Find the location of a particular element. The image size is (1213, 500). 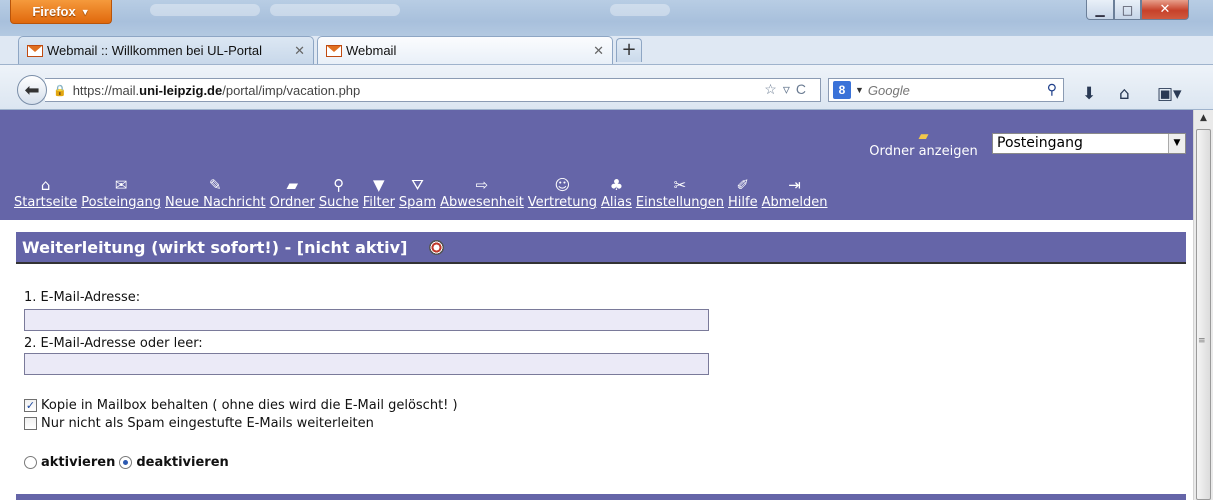

close-window-button: ✕ is located at coordinates (1165, 10).